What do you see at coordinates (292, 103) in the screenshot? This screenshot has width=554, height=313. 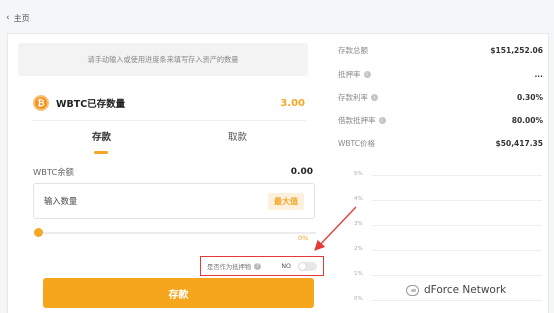 I see `deposited-amount: 3.00` at bounding box center [292, 103].